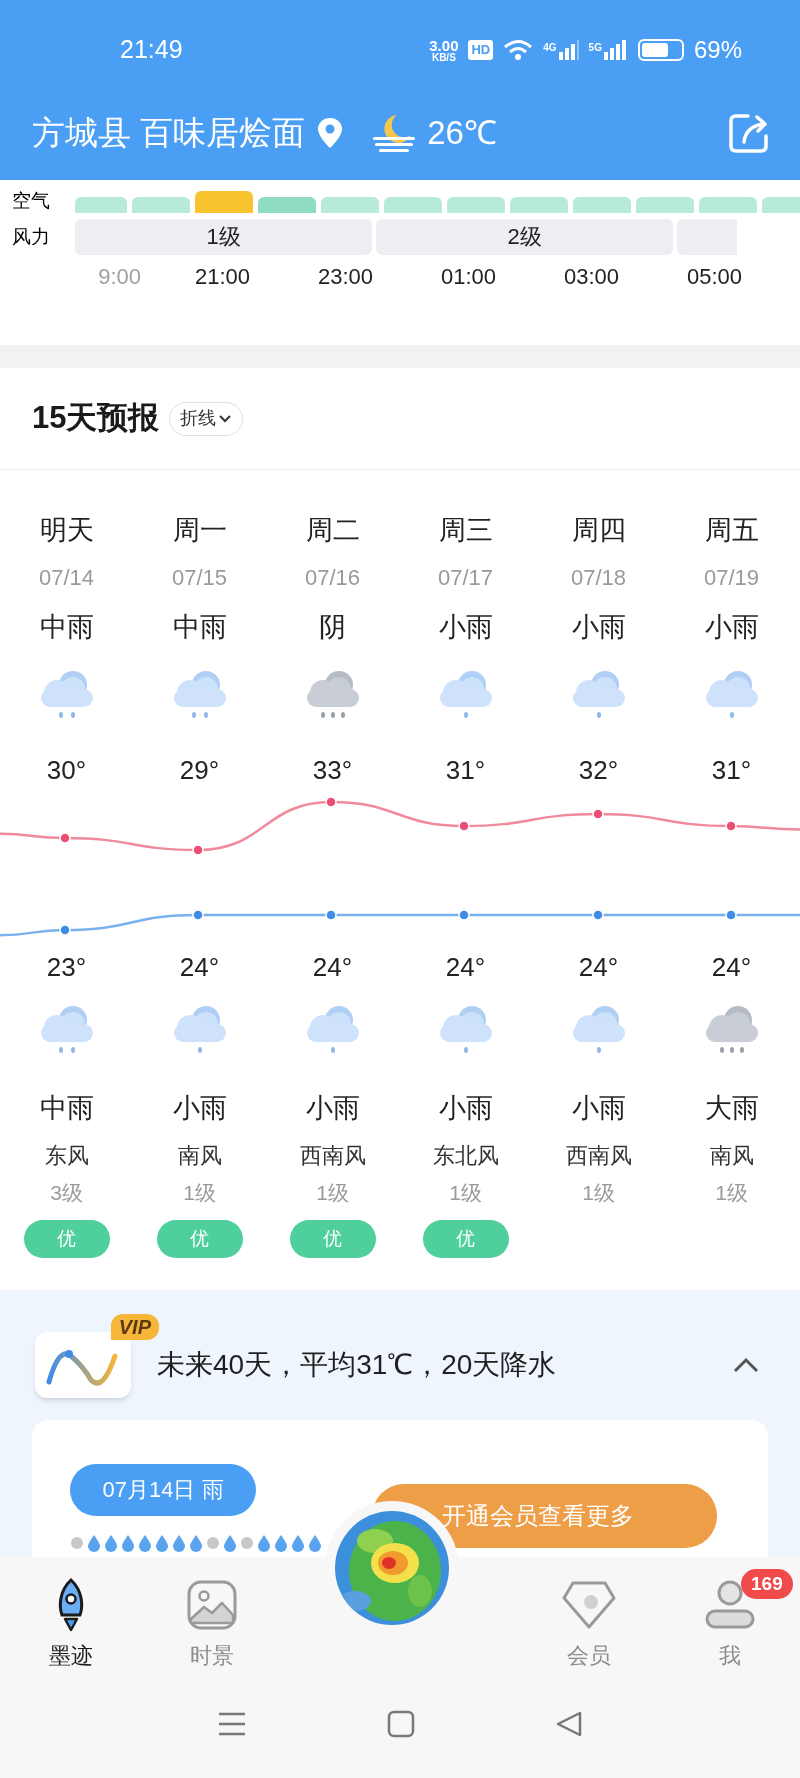 This screenshot has height=1778, width=800. What do you see at coordinates (443, 57) in the screenshot?
I see `network-speed-unit: KB/S` at bounding box center [443, 57].